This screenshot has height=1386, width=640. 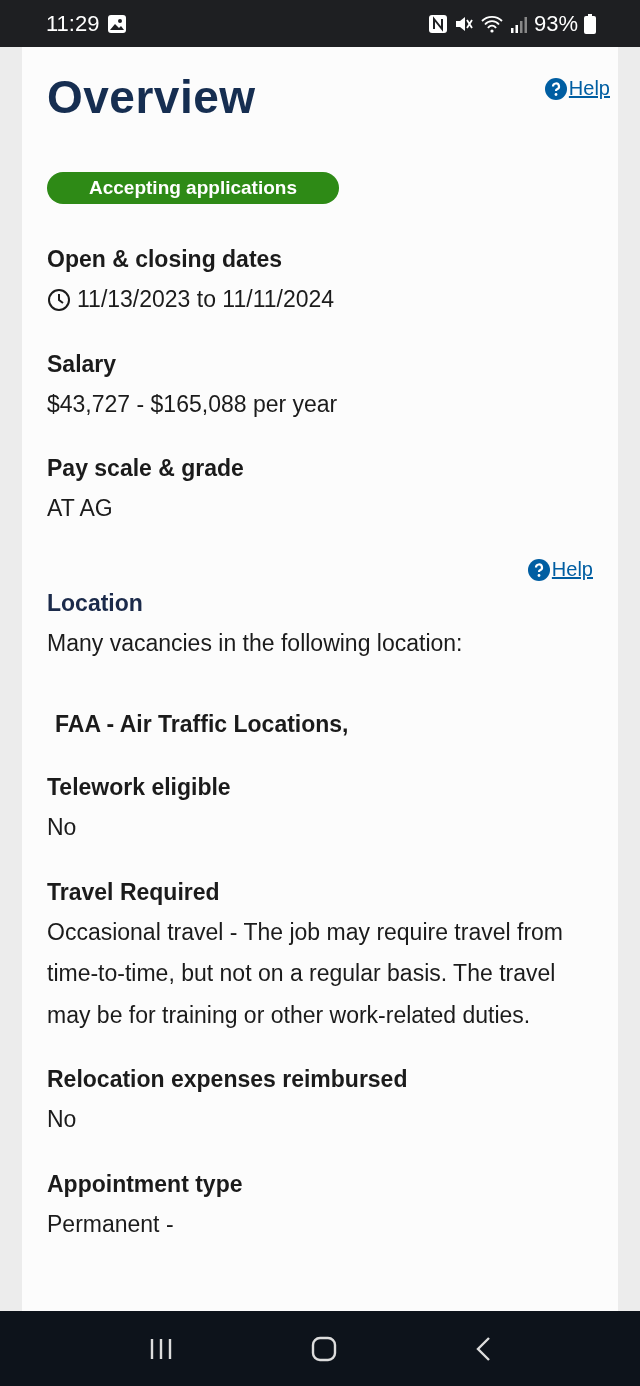 I want to click on wifi-icon, so click(x=491, y=23).